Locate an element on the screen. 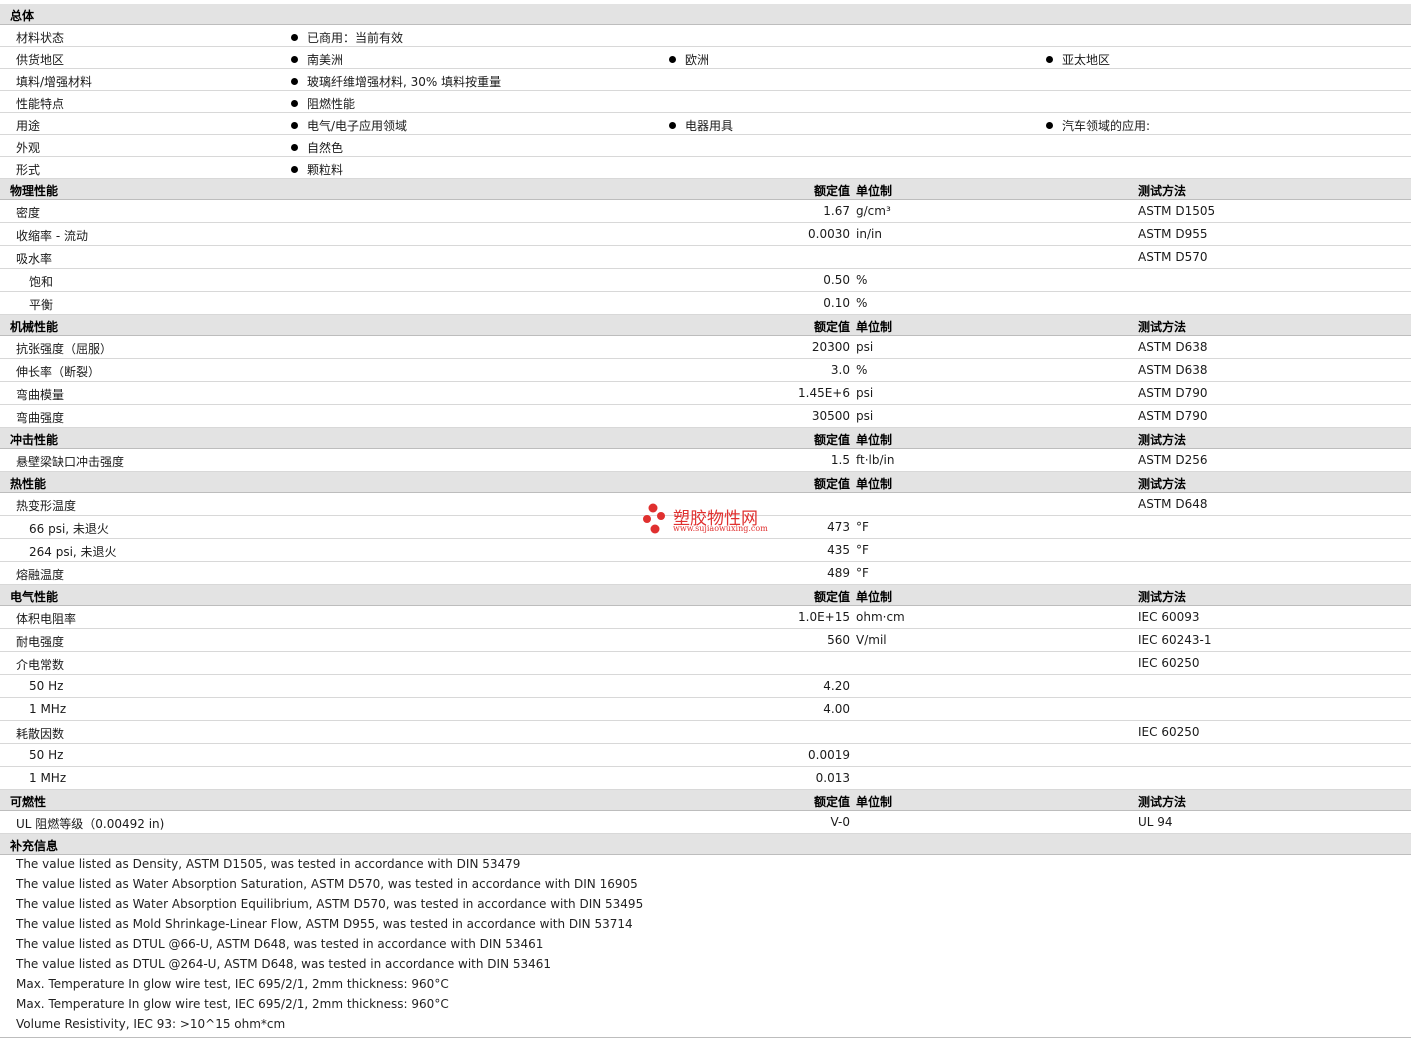 The image size is (1411, 1040). property-row: 耗散因数 IEC 60250 is located at coordinates (705, 732).